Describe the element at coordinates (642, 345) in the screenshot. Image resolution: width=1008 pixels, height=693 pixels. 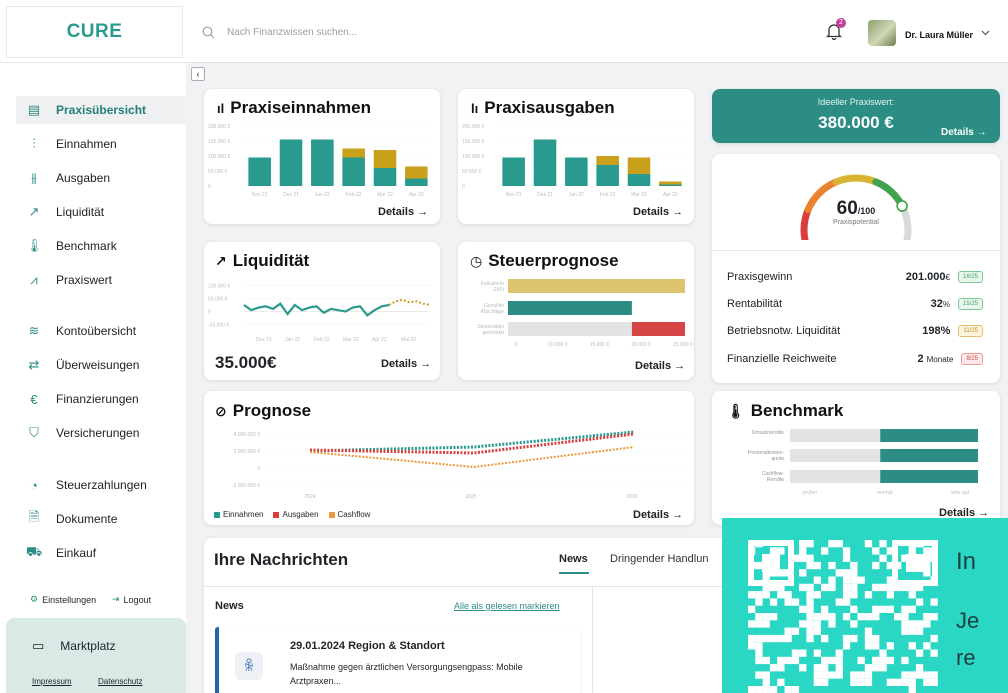
I see `x-tick-label: 20.000 €` at that location.